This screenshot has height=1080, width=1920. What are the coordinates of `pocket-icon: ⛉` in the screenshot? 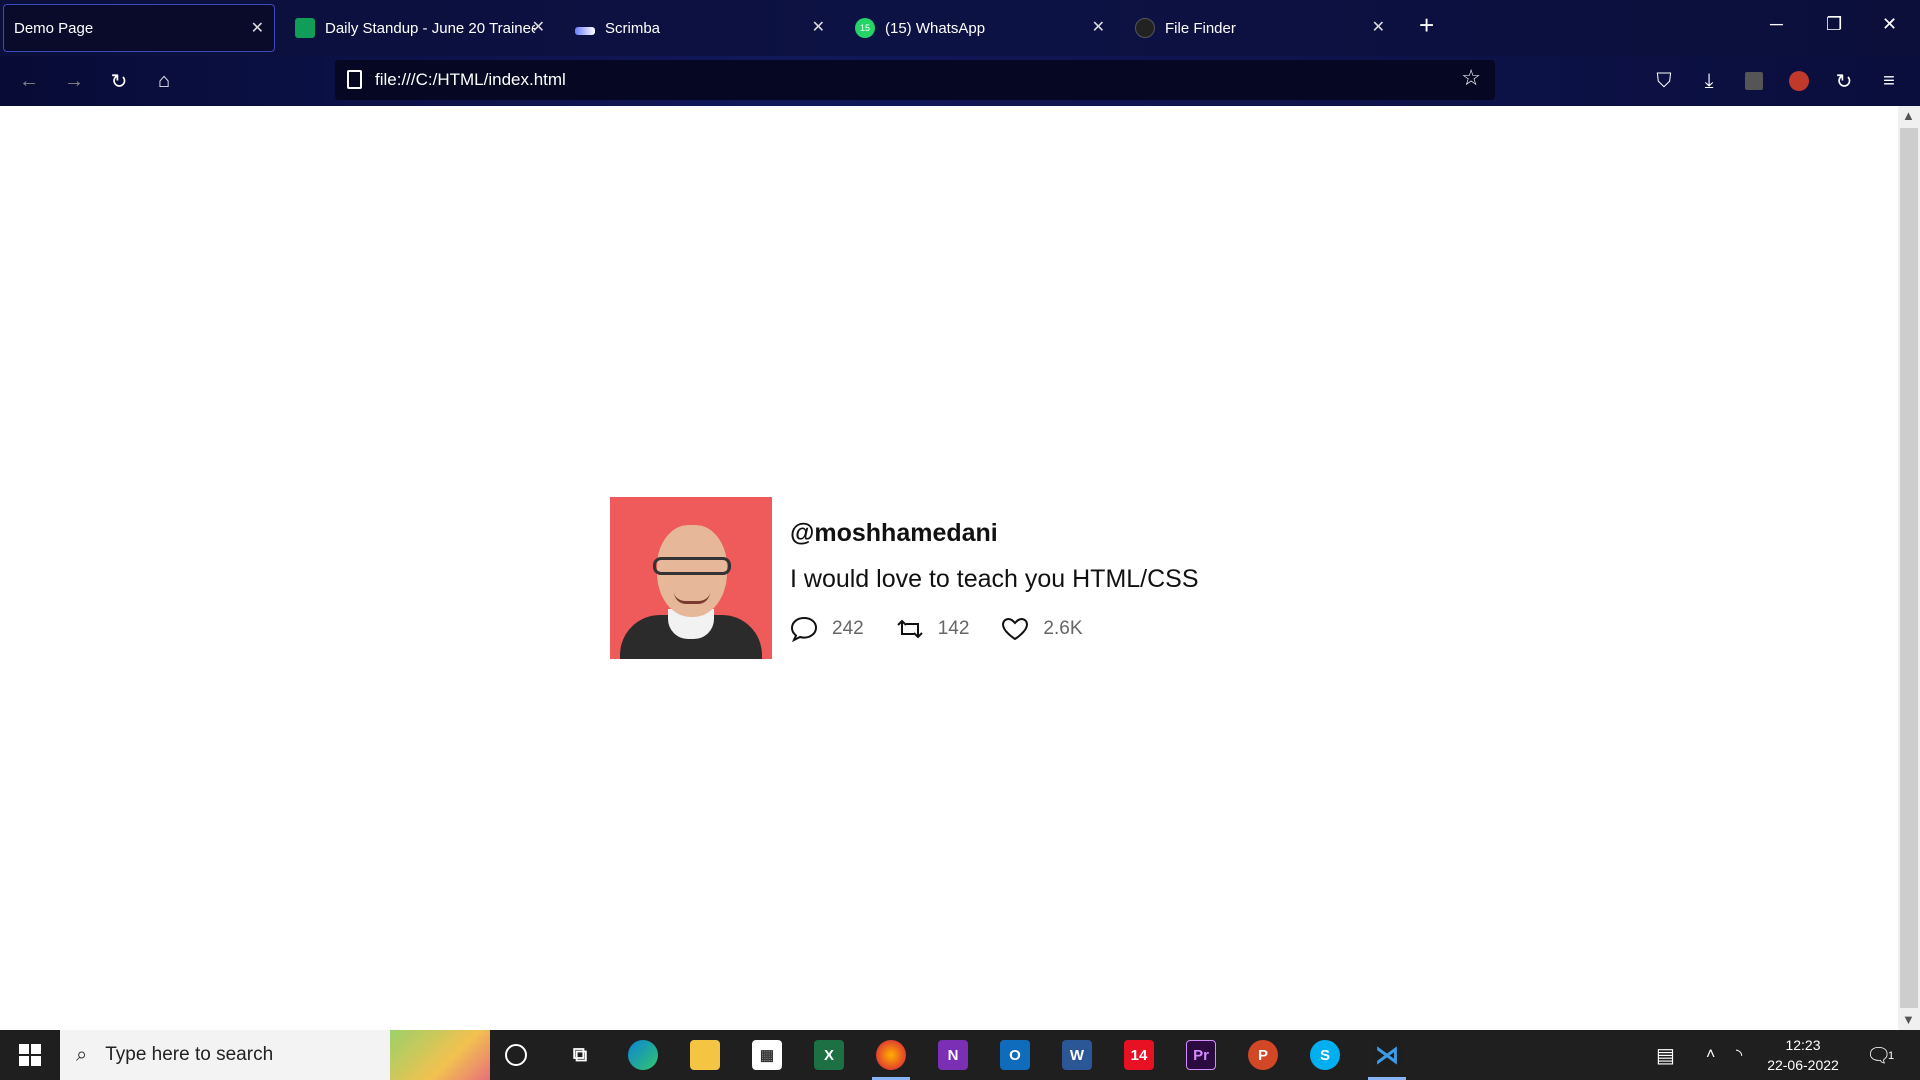 It's located at (1664, 81).